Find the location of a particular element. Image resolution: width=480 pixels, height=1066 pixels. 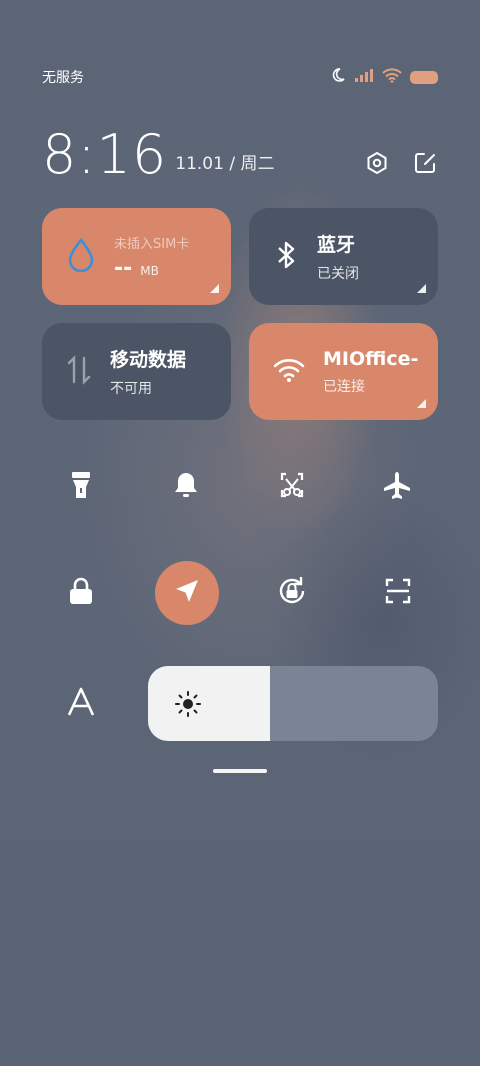

screenshot-icon is located at coordinates (292, 487).